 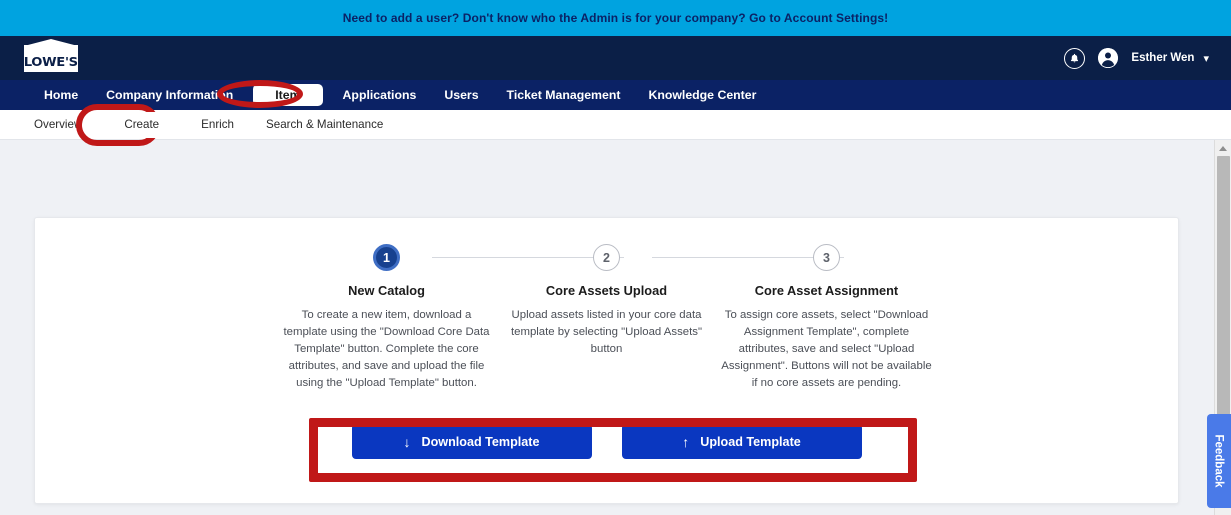 I want to click on app-header: LOWE'S Esther Wen ▾, so click(x=615, y=58).